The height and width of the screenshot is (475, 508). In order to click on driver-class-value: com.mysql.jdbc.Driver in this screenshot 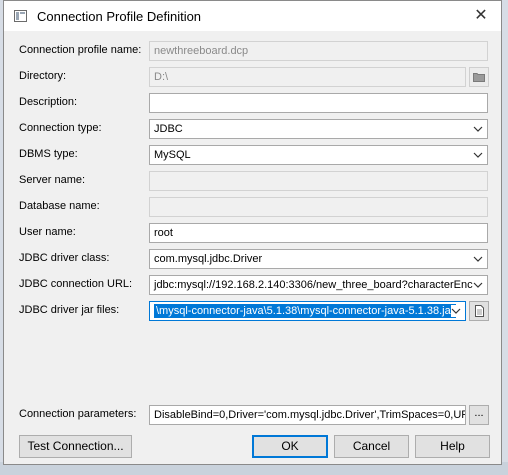, I will do `click(208, 259)`.